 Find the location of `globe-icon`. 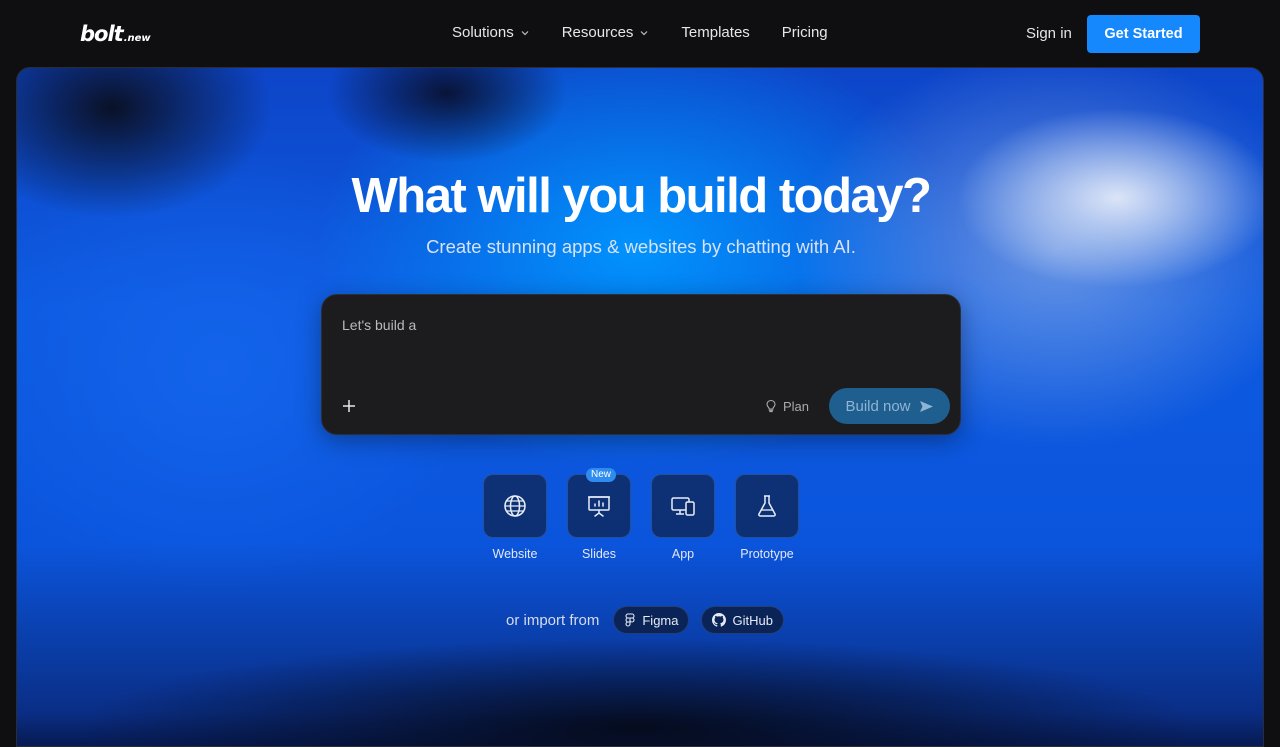

globe-icon is located at coordinates (515, 506).